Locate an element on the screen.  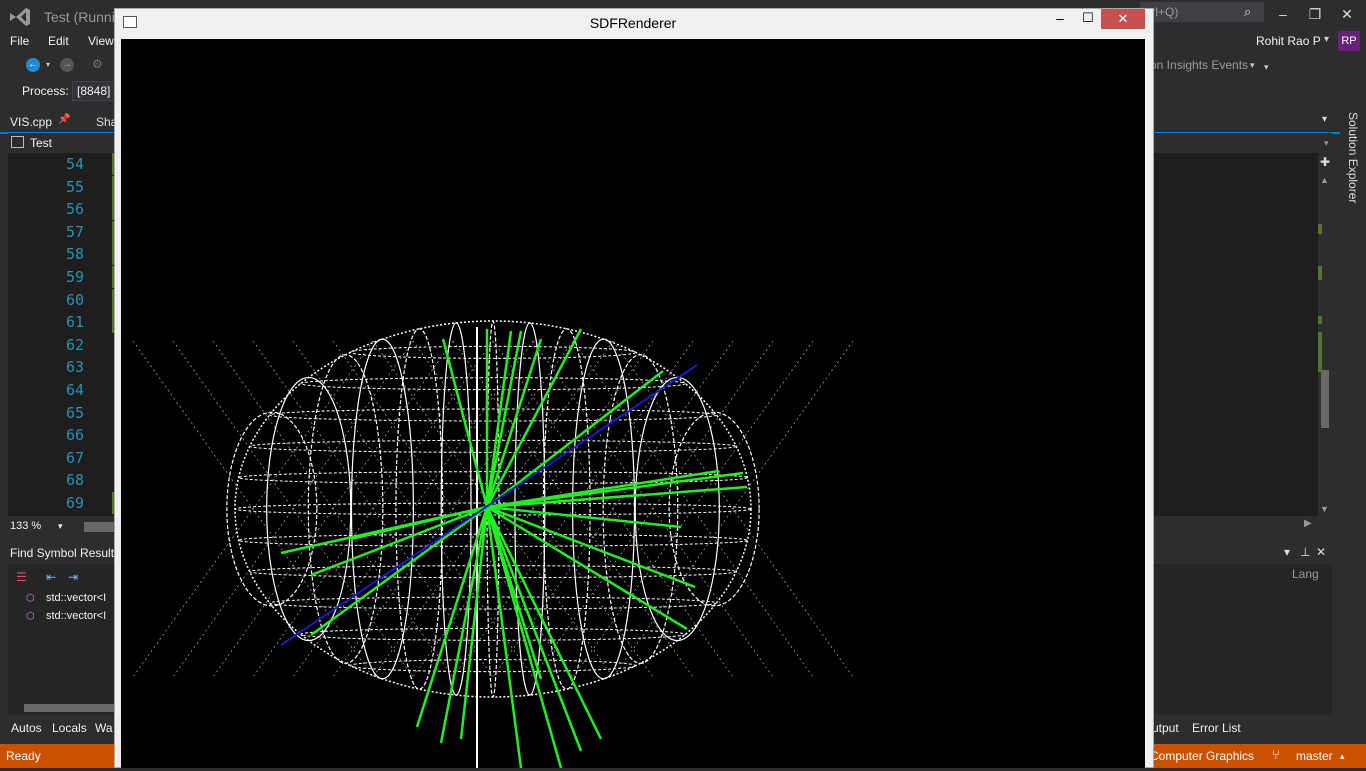
line-number: 66 is located at coordinates (75, 435).